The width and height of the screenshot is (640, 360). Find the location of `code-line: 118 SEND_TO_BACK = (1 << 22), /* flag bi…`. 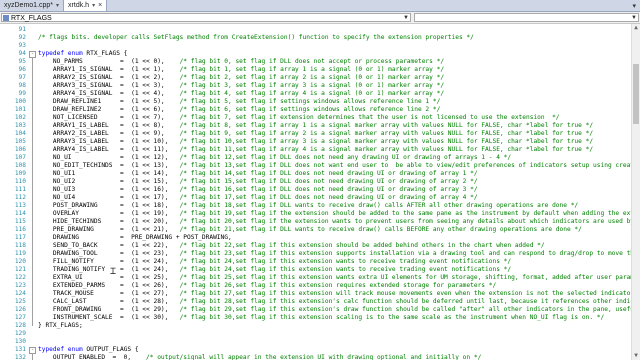

code-line: 118 SEND_TO_BACK = (1 << 22), /* flag bi… is located at coordinates (316, 246).